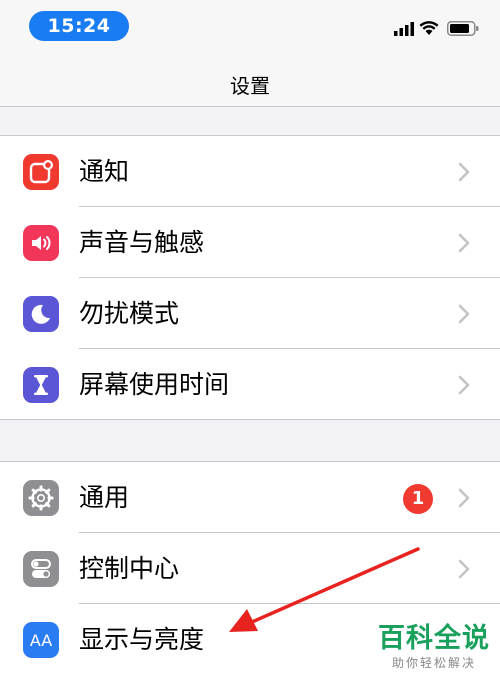  I want to click on navigation-bar: 设置, so click(250, 81).